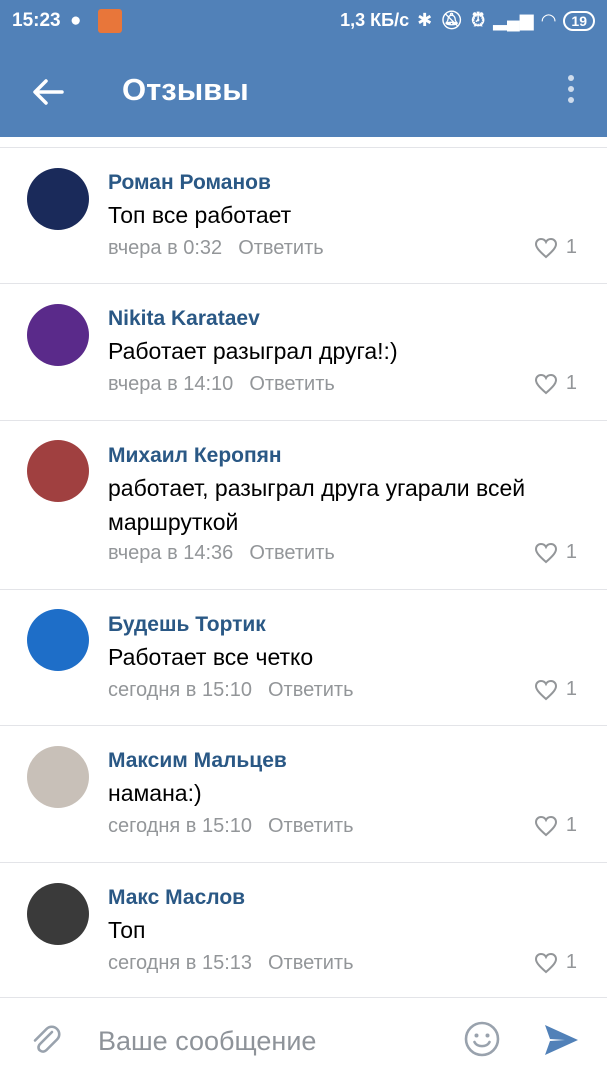 This screenshot has width=607, height=1081. I want to click on message-input, so click(268, 1041).